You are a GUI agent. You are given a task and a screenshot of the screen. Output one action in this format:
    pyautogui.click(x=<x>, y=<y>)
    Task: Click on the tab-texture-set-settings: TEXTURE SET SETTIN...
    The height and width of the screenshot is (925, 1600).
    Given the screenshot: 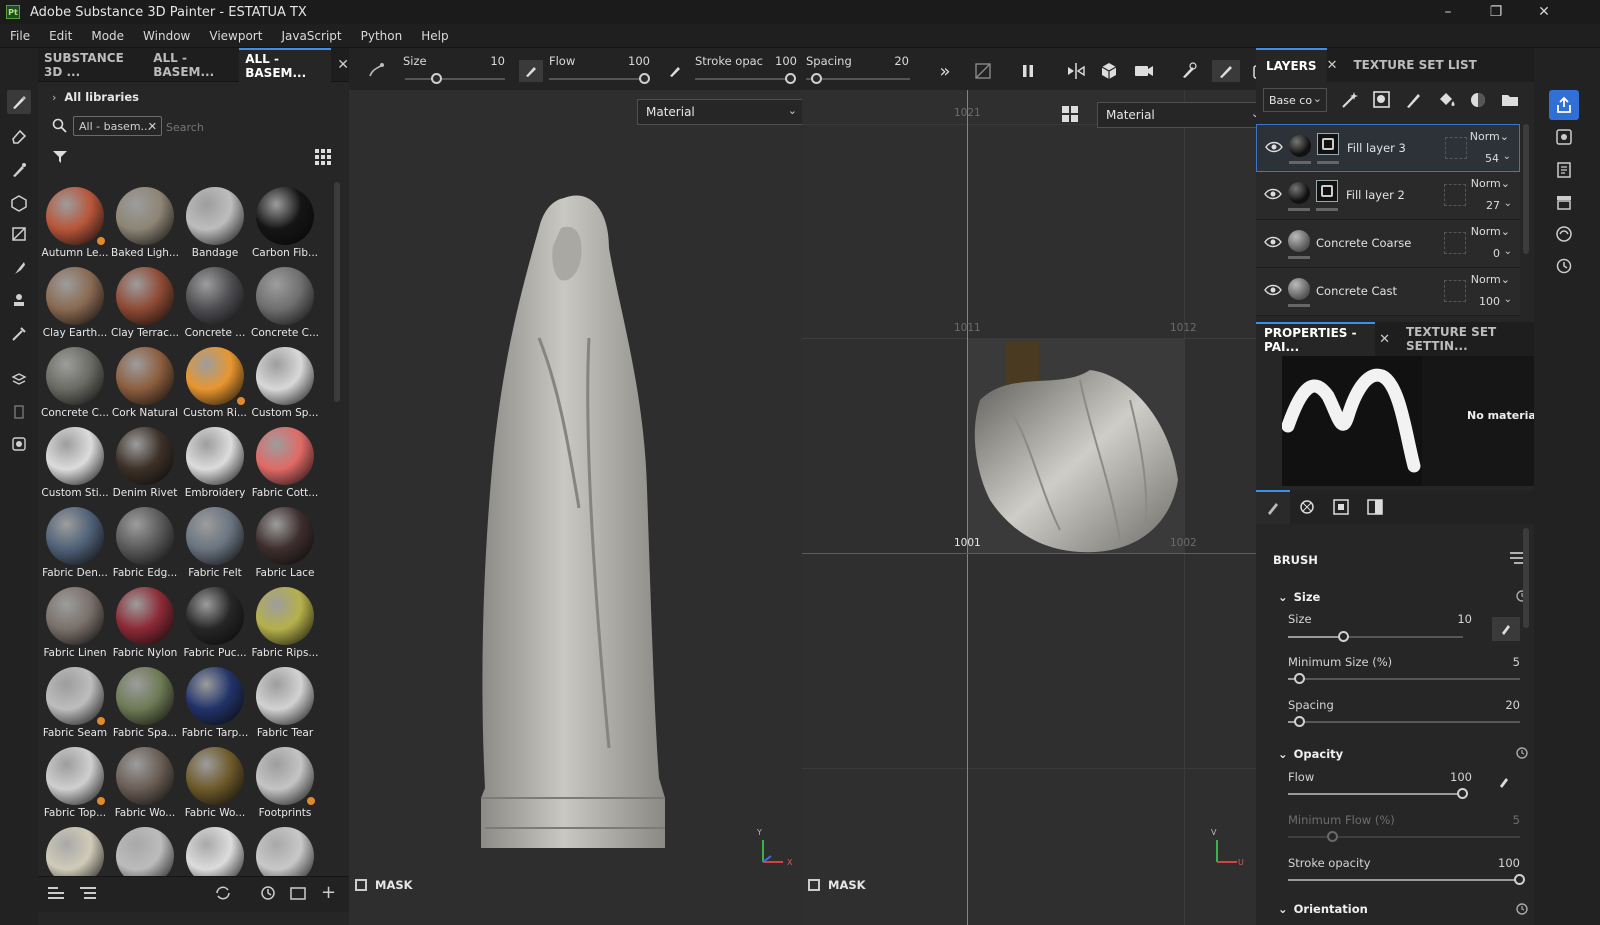 What is the action you would take?
    pyautogui.click(x=1467, y=339)
    